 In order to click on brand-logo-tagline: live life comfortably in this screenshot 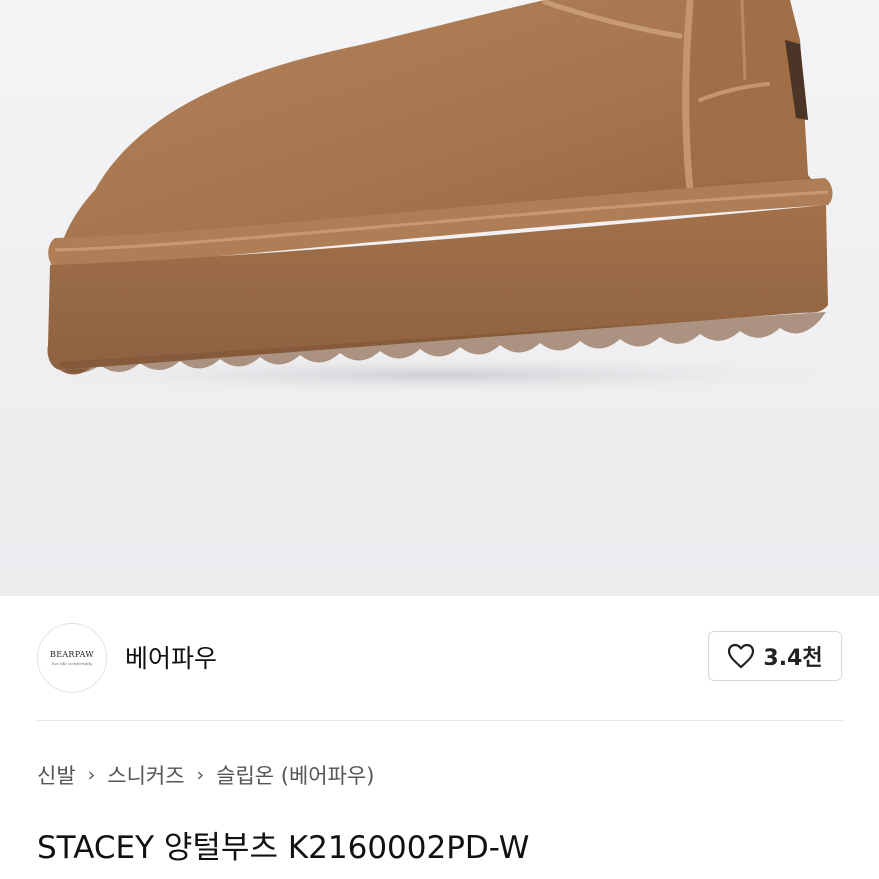, I will do `click(72, 663)`.